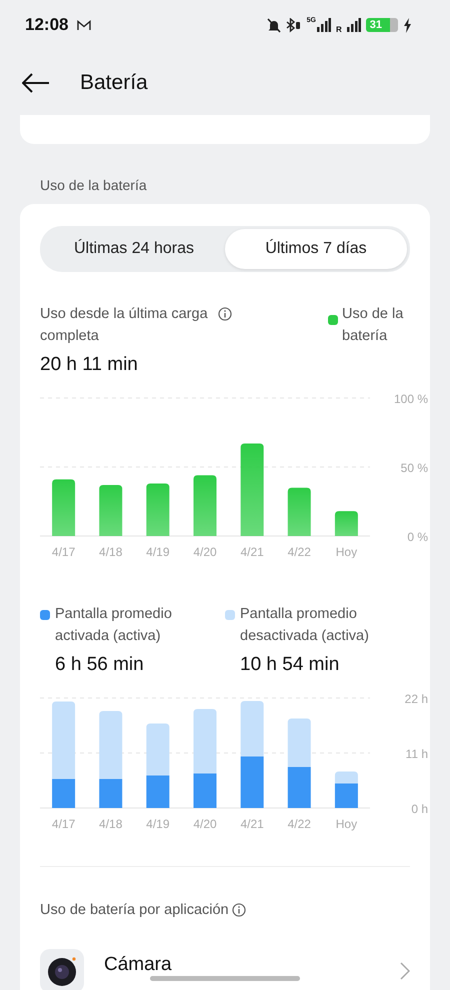 This screenshot has width=450, height=990. Describe the element at coordinates (62, 969) in the screenshot. I see `camera-app-icon` at that location.